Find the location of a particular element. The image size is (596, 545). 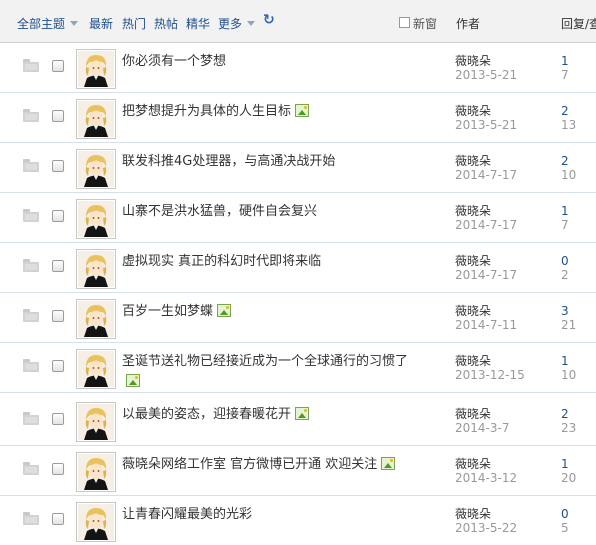

thread-title-text: 以最美的姿态，迎接春暖花开 is located at coordinates (206, 414).